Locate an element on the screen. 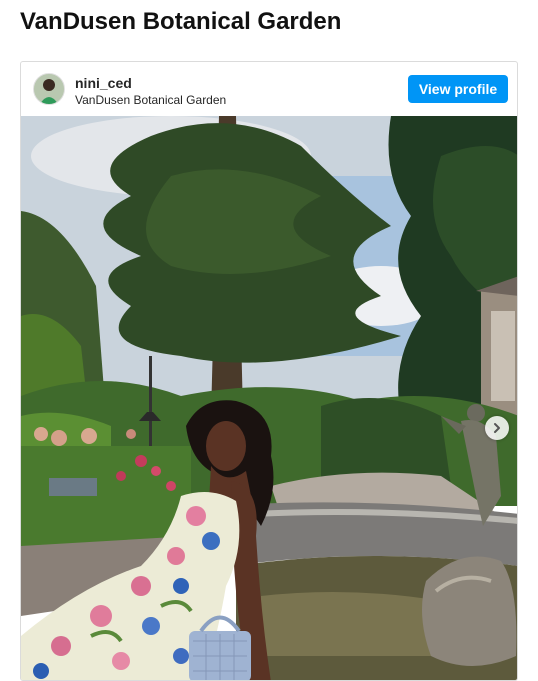  next-photo-button is located at coordinates (497, 428).